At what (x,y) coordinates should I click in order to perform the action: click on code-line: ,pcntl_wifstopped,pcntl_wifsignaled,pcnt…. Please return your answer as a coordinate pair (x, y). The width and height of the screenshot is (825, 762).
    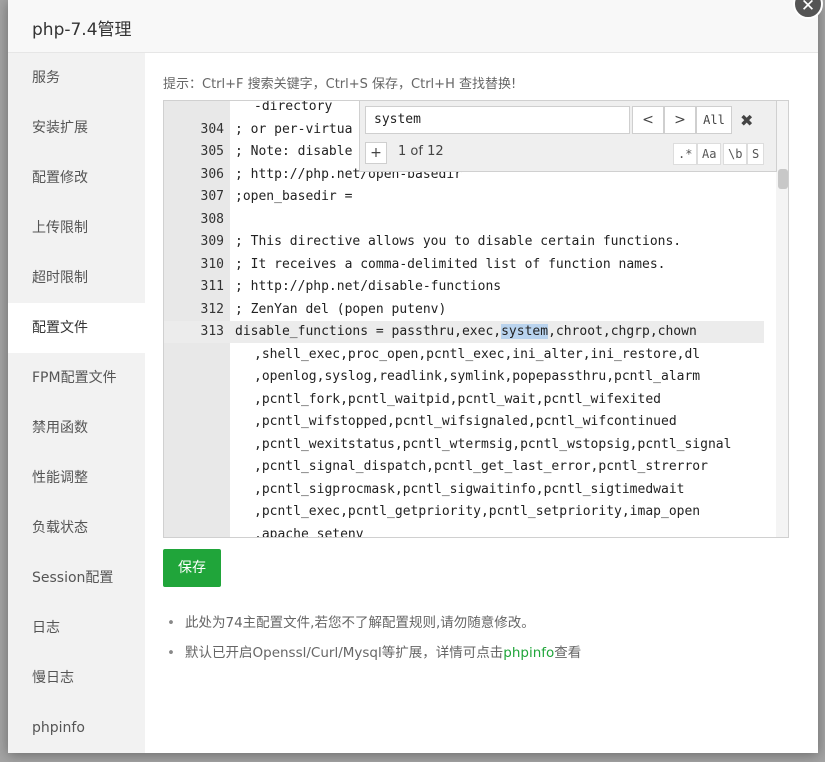
    Looking at the image, I should click on (464, 422).